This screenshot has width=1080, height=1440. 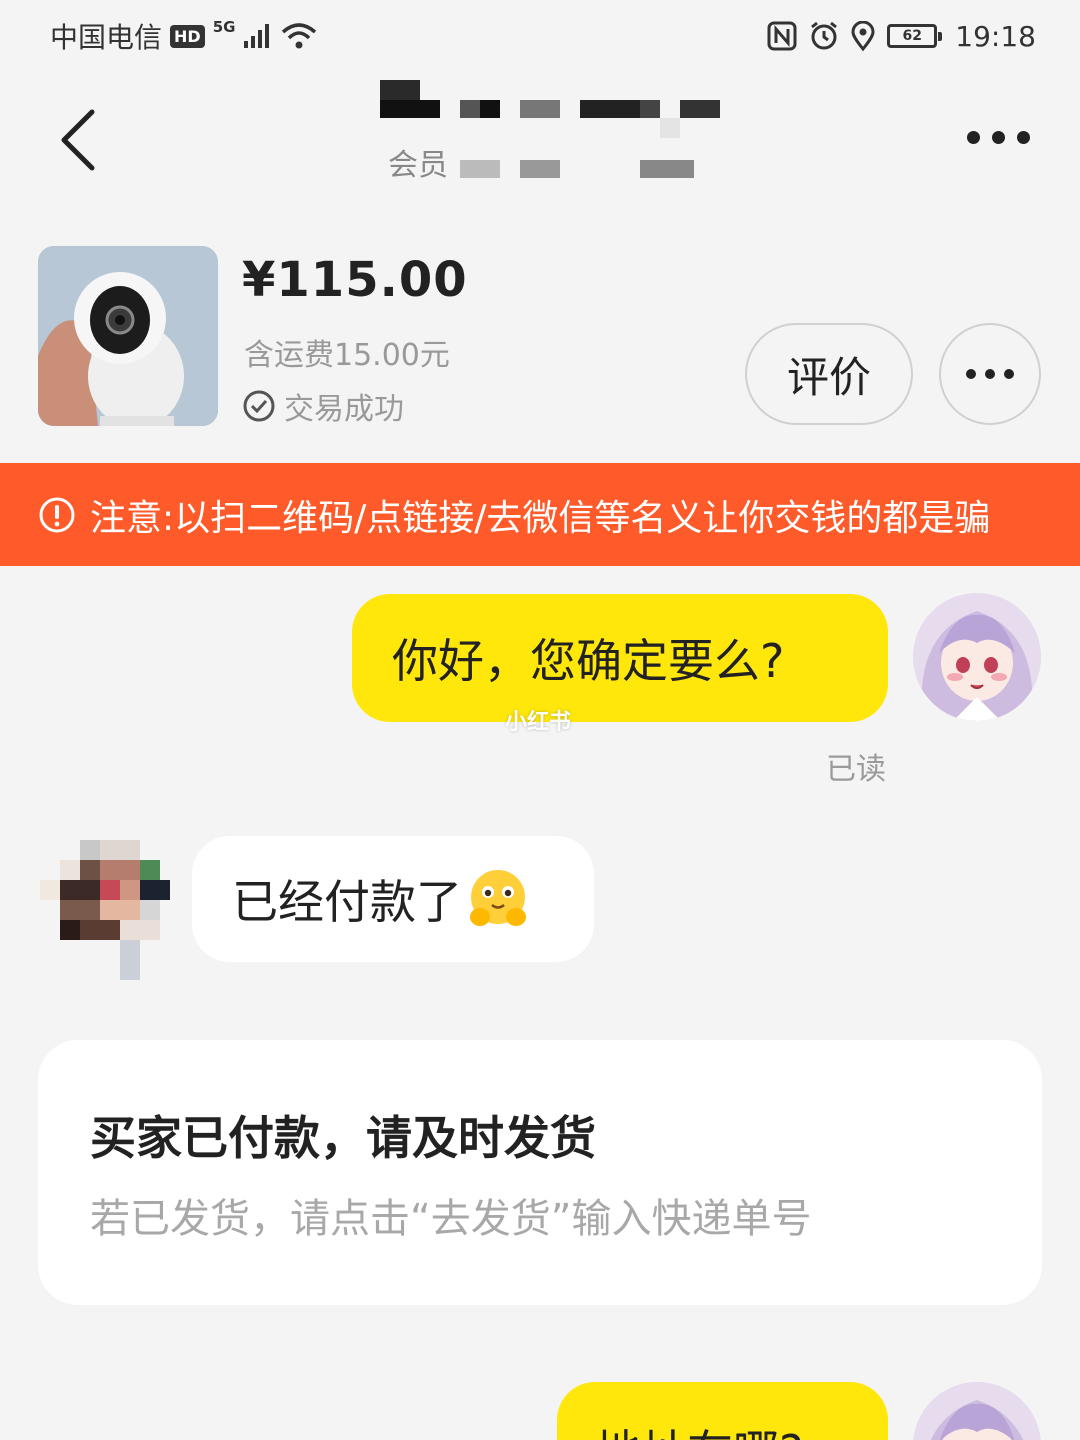 I want to click on status-bar-left: 中国电信 HD 5G, so click(x=183, y=36).